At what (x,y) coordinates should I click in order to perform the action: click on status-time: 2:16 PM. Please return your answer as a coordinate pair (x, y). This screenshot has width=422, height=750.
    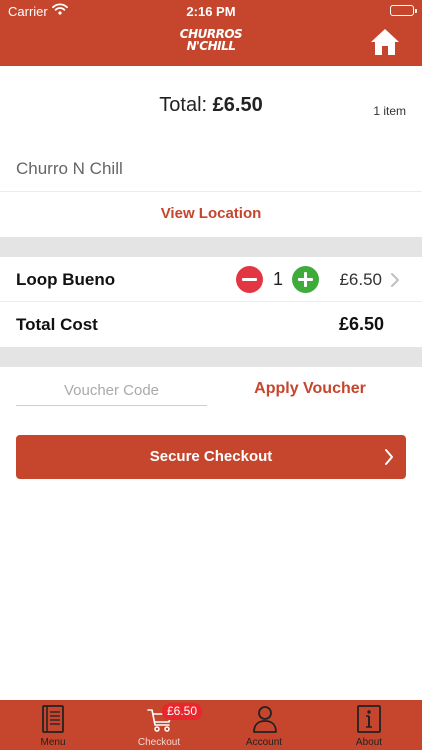
    Looking at the image, I should click on (211, 11).